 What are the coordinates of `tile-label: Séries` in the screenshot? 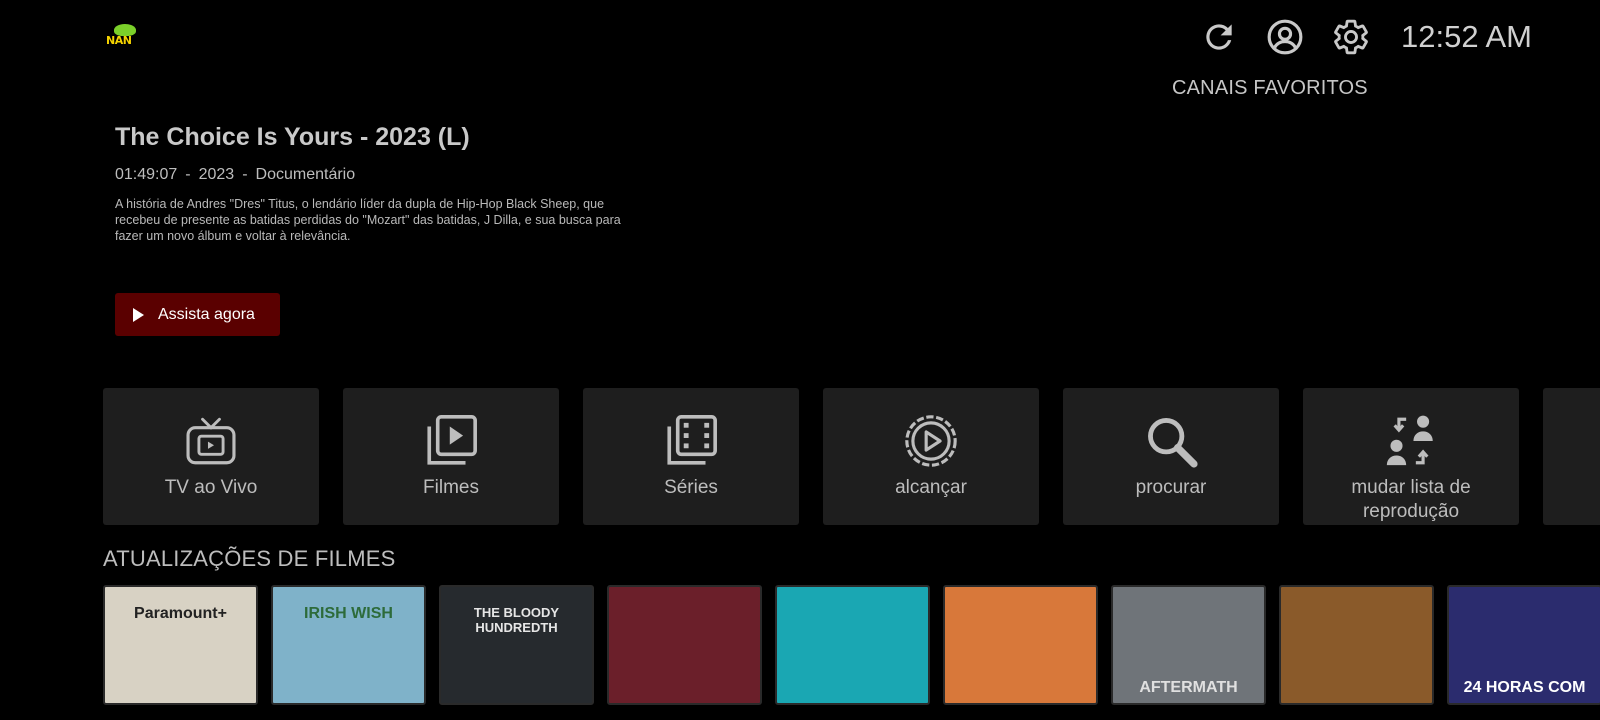 It's located at (691, 487).